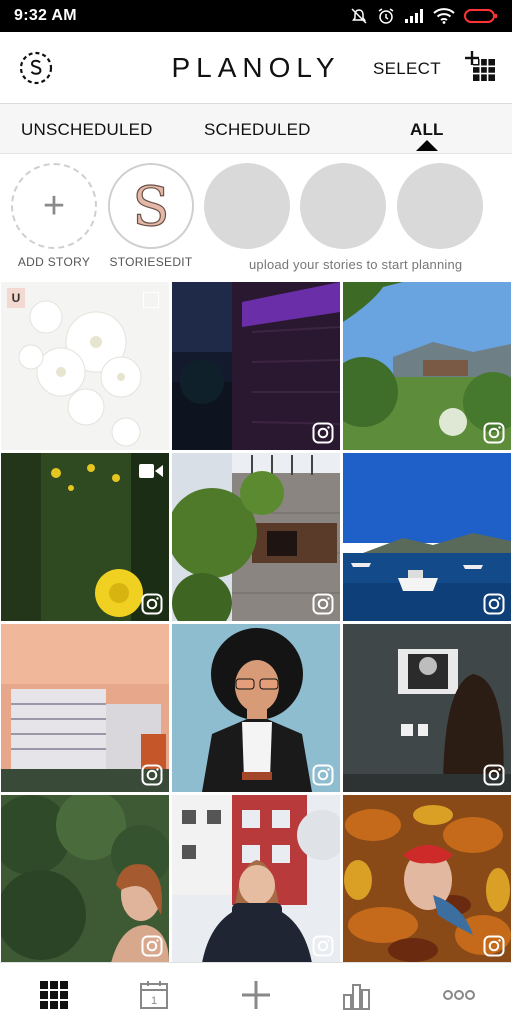  I want to click on storiesedit-story: S, so click(151, 206).